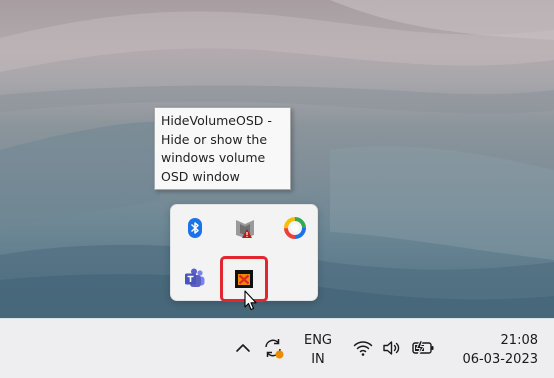 The image size is (554, 378). What do you see at coordinates (519, 340) in the screenshot?
I see `clock-time: 21:08` at bounding box center [519, 340].